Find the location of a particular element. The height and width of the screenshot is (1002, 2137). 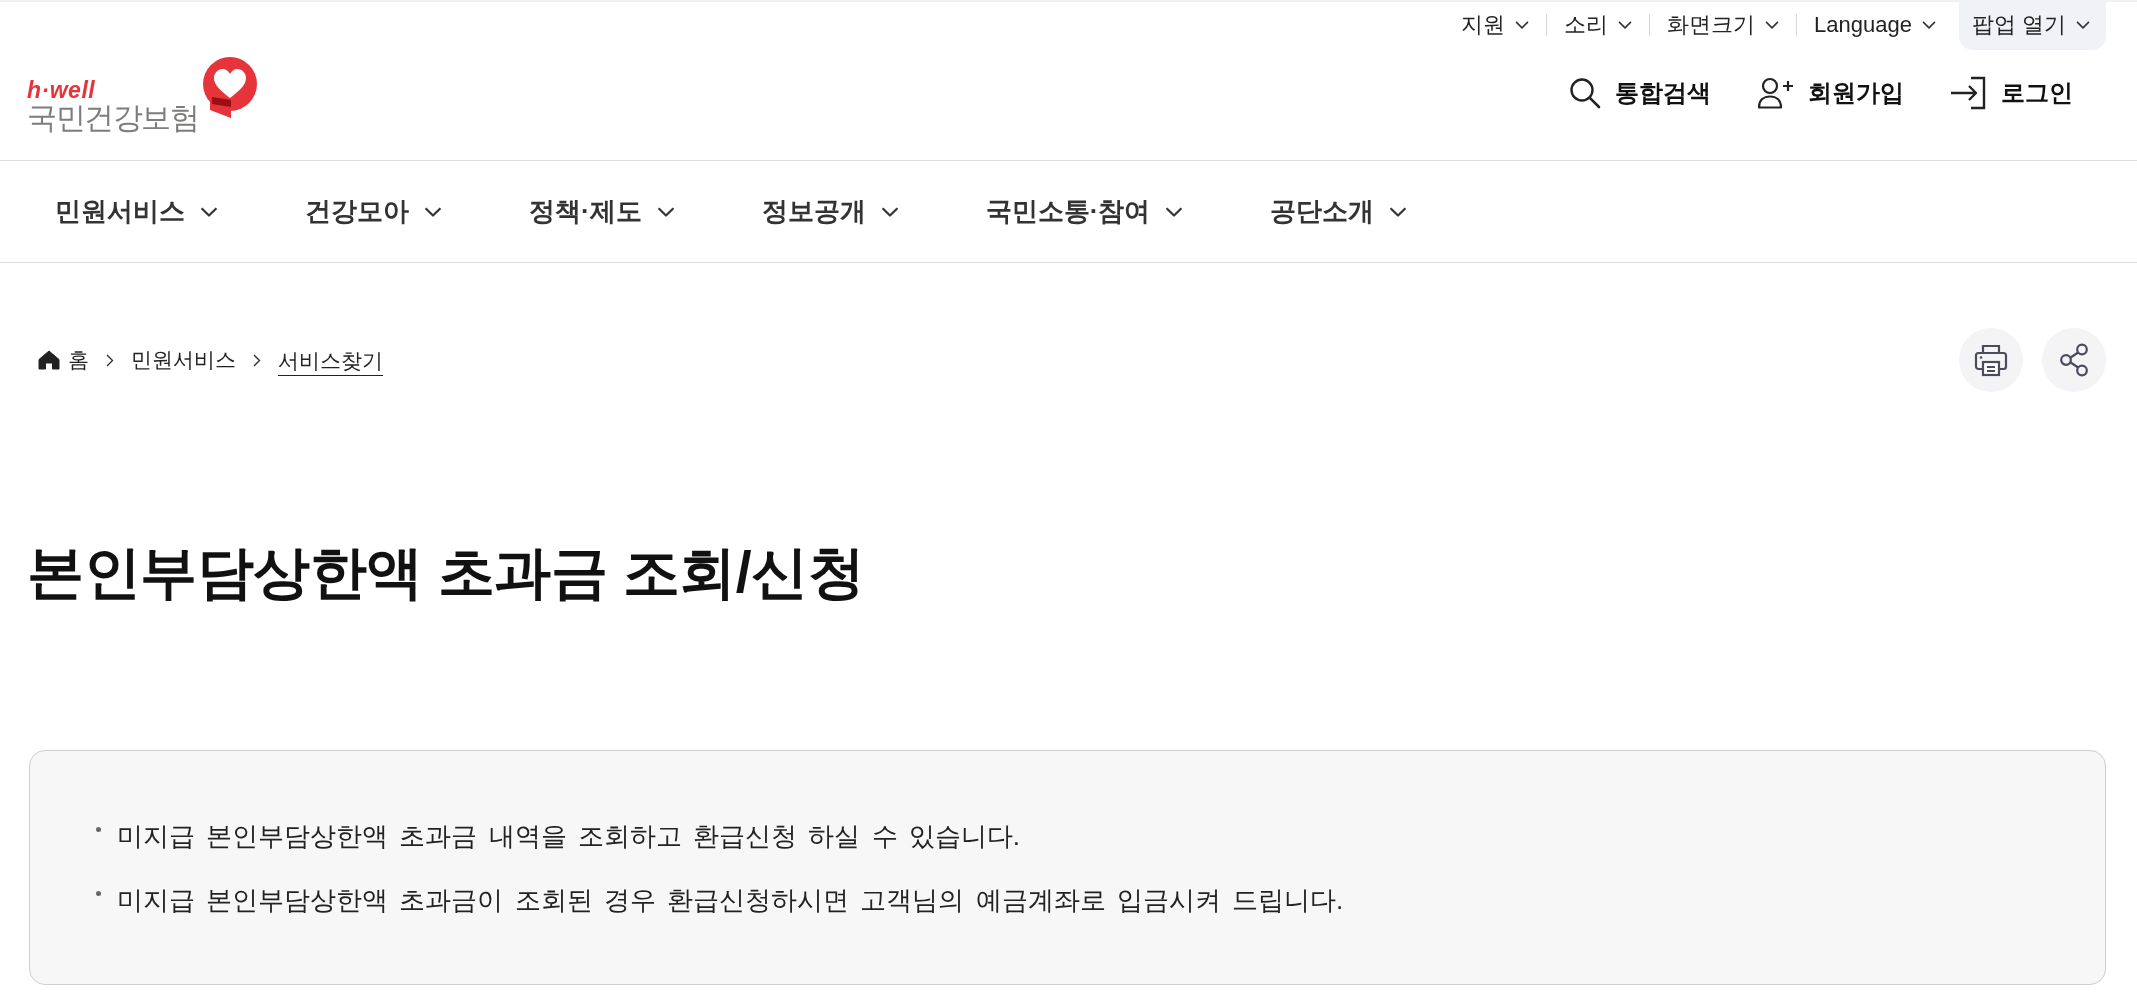

printer-icon is located at coordinates (1991, 360).